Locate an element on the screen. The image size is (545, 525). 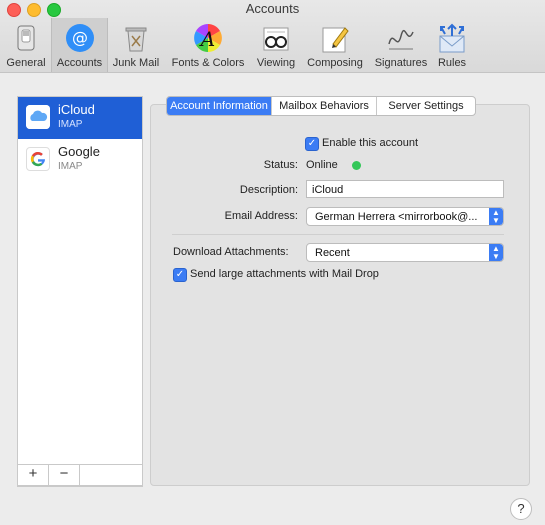
pencil-paper-icon is located at coordinates (335, 38).